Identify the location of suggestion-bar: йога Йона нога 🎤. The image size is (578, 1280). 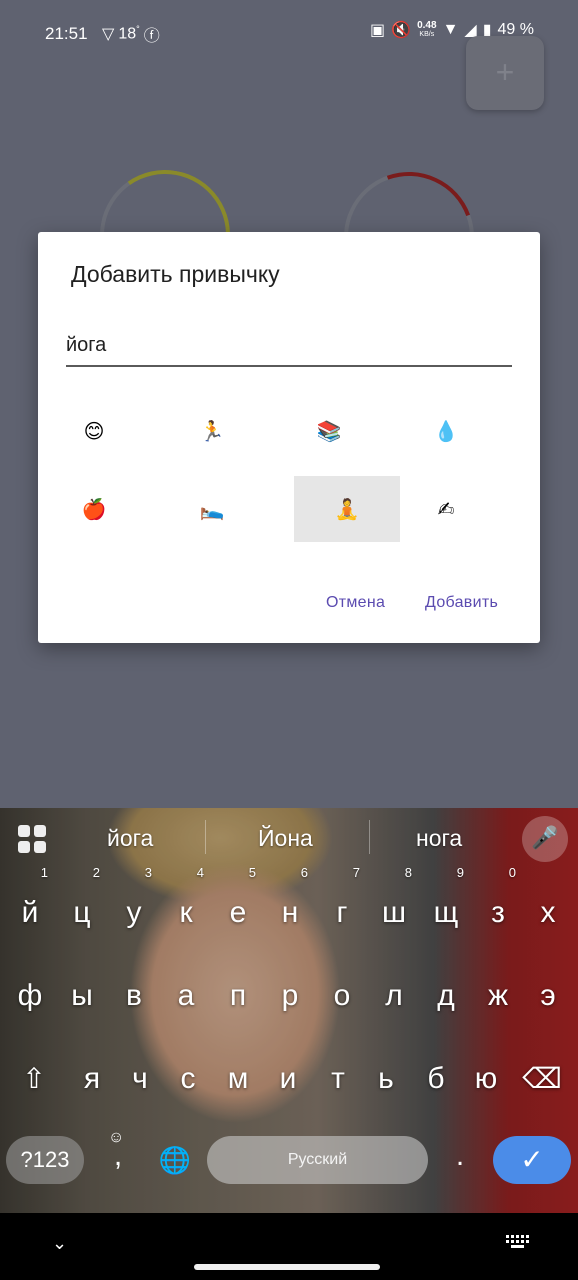
(289, 839).